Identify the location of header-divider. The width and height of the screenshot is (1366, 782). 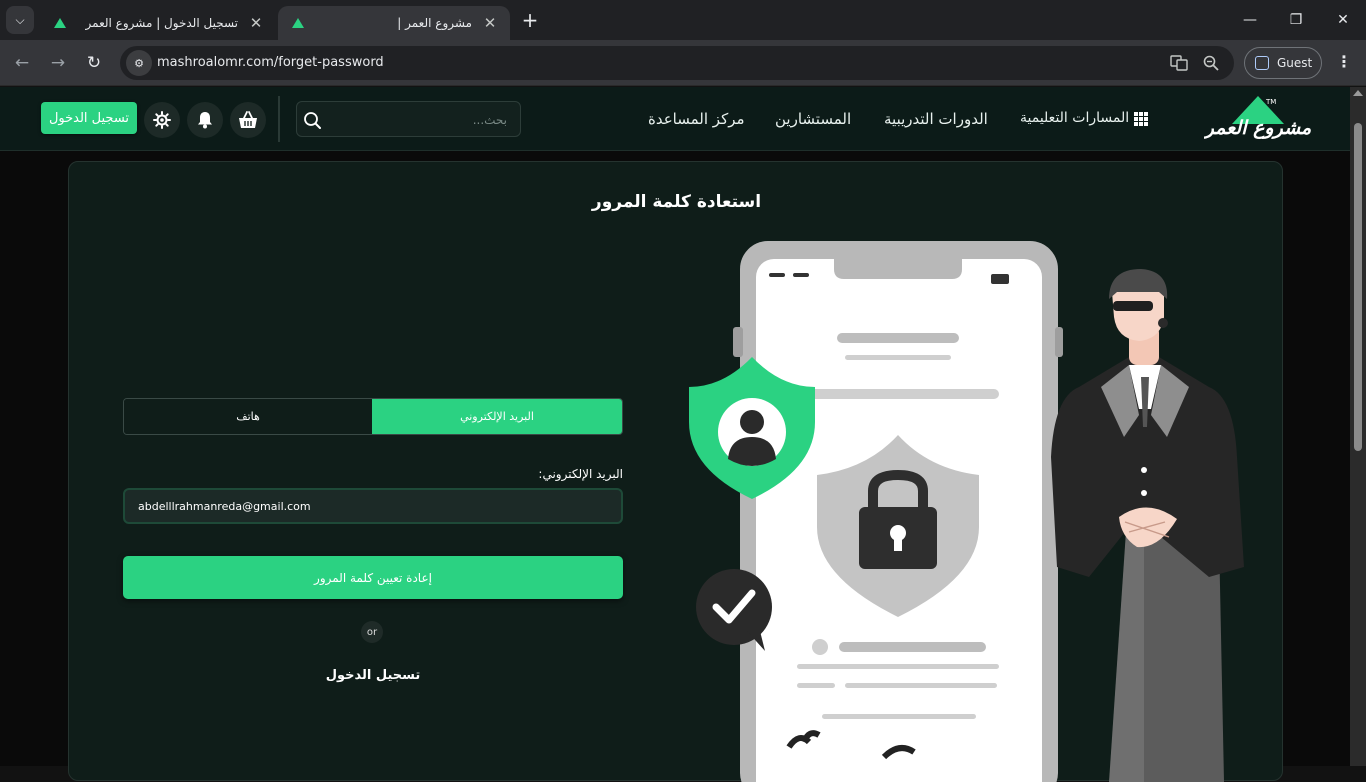
(279, 119).